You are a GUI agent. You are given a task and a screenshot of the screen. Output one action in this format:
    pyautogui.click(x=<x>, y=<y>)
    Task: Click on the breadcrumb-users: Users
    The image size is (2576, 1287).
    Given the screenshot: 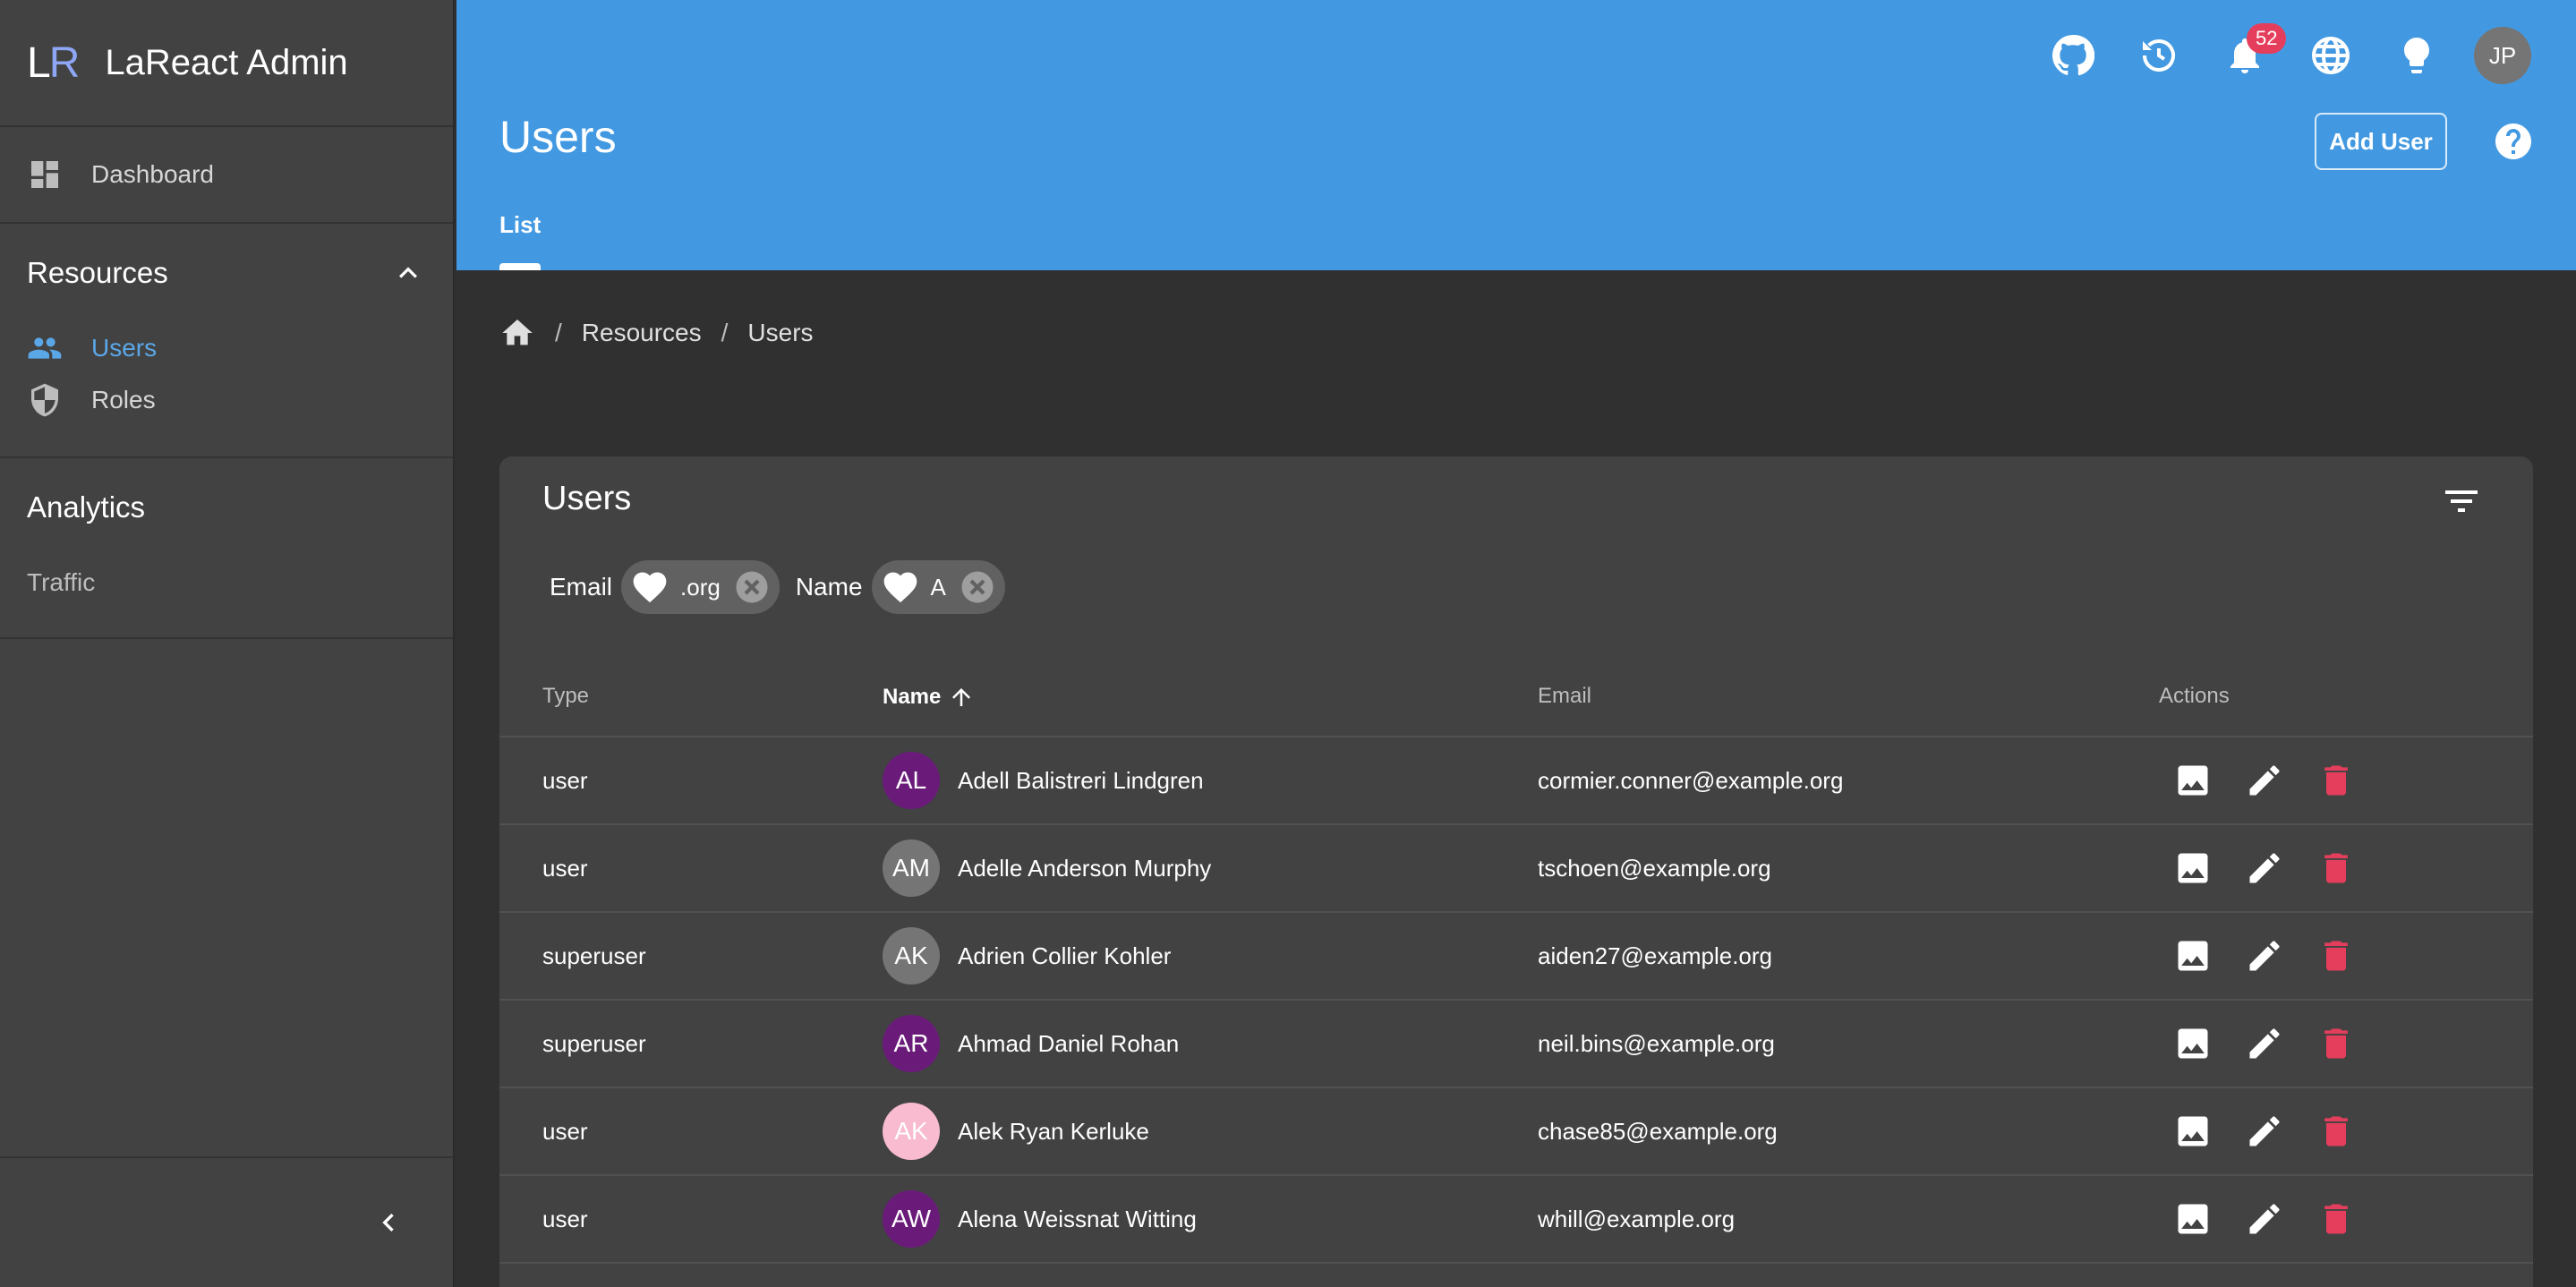 What is the action you would take?
    pyautogui.click(x=780, y=332)
    